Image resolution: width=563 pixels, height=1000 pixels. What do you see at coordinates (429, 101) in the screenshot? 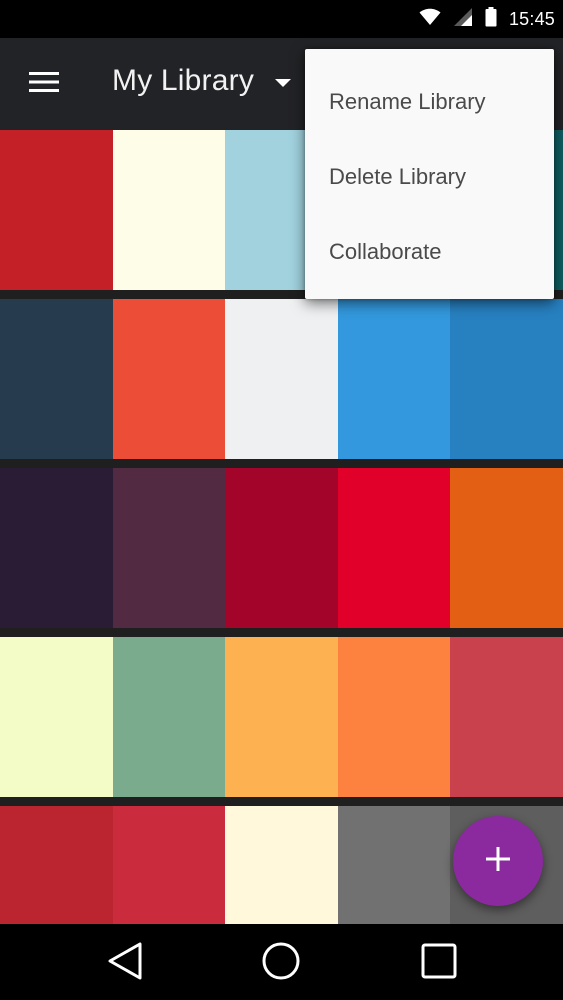
I see `menu-item-rename-library: Rename Library` at bounding box center [429, 101].